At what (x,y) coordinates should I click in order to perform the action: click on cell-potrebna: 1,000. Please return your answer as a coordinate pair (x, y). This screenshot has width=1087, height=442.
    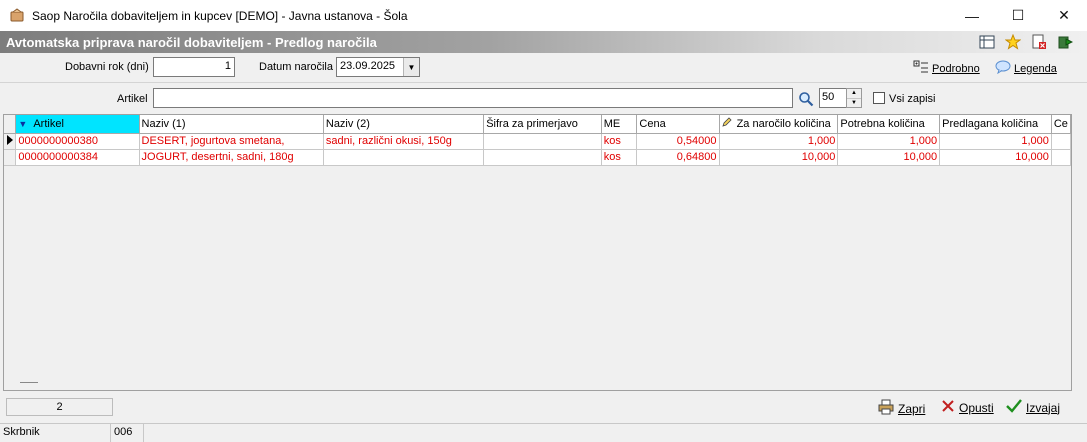
    Looking at the image, I should click on (889, 141).